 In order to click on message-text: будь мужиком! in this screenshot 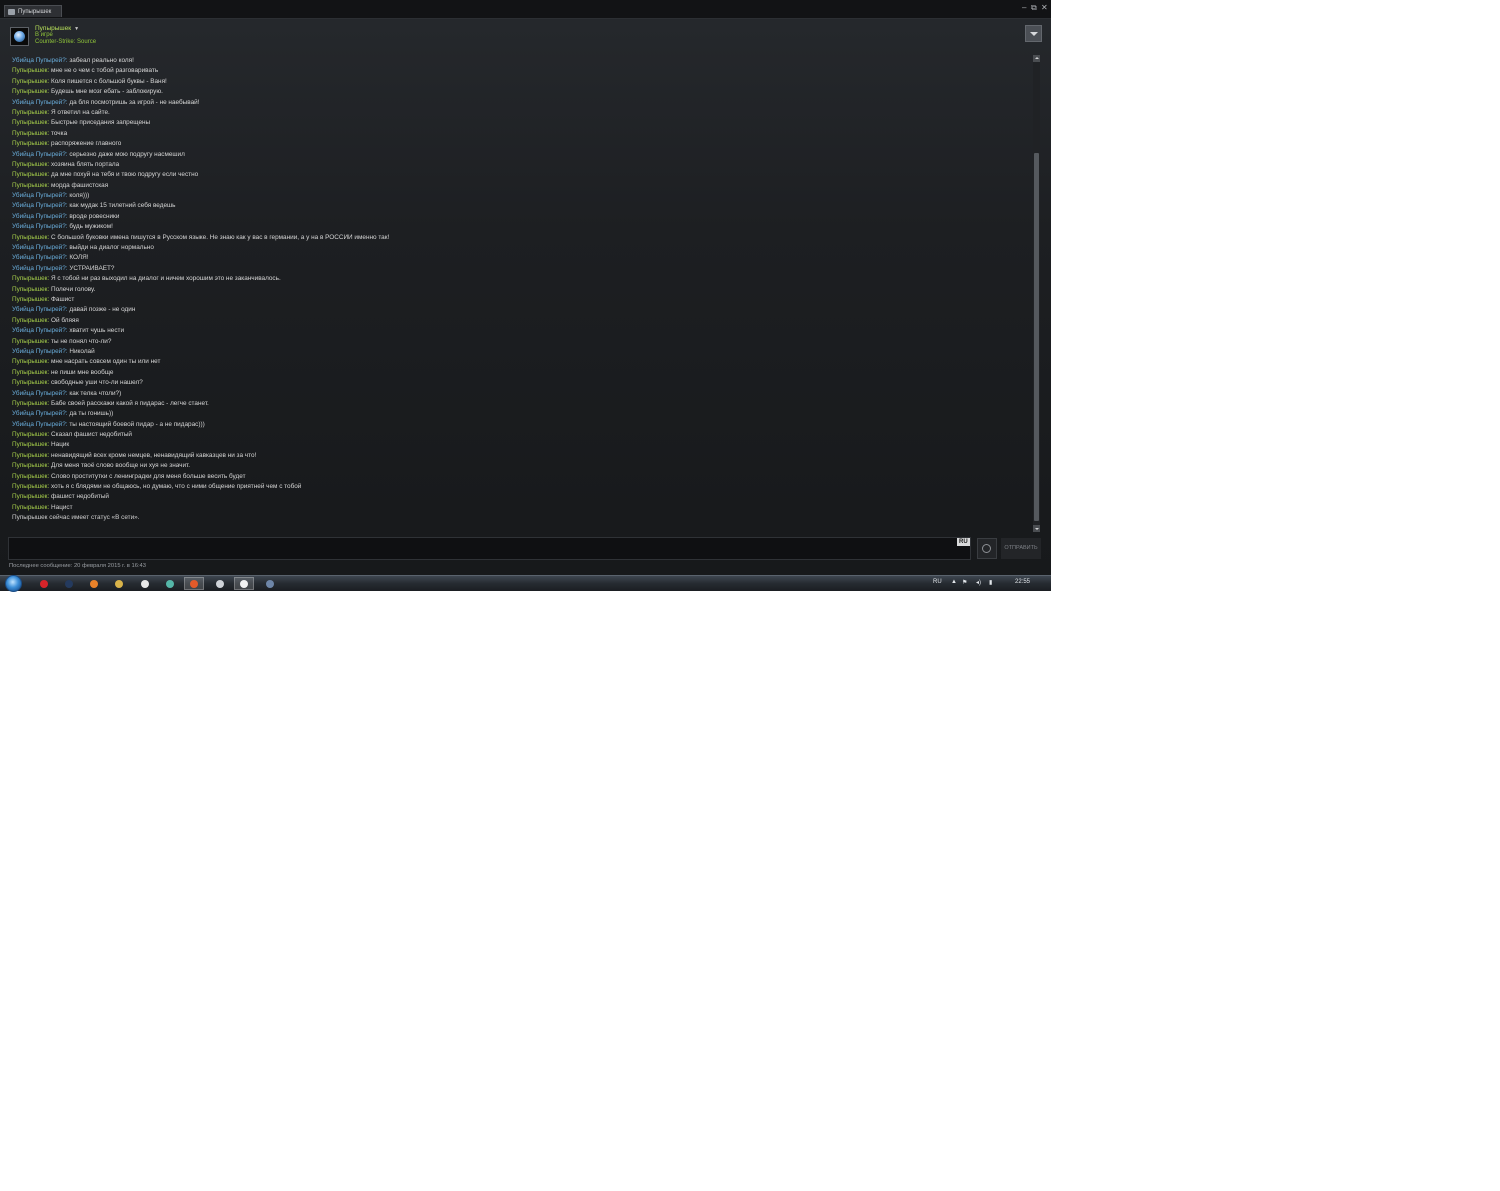, I will do `click(91, 227)`.